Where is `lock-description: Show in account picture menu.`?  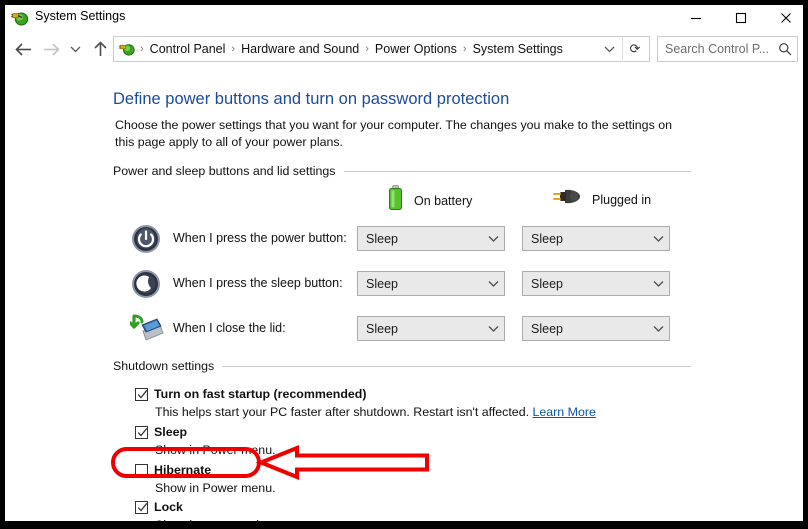 lock-description: Show in account picture menu. is located at coordinates (239, 519).